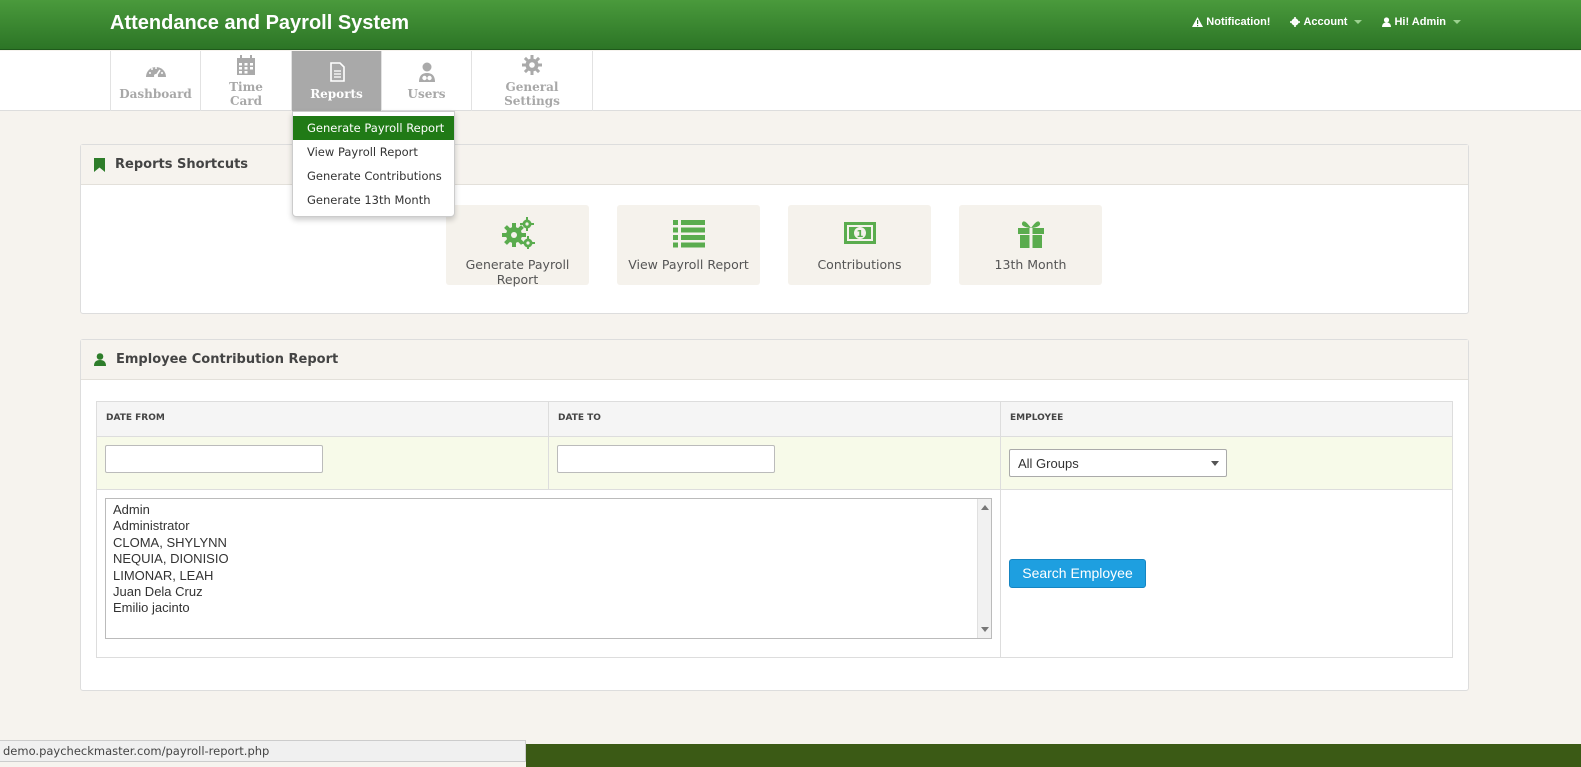 The width and height of the screenshot is (1581, 767). What do you see at coordinates (1226, 573) in the screenshot?
I see `search-cell: Search Employee` at bounding box center [1226, 573].